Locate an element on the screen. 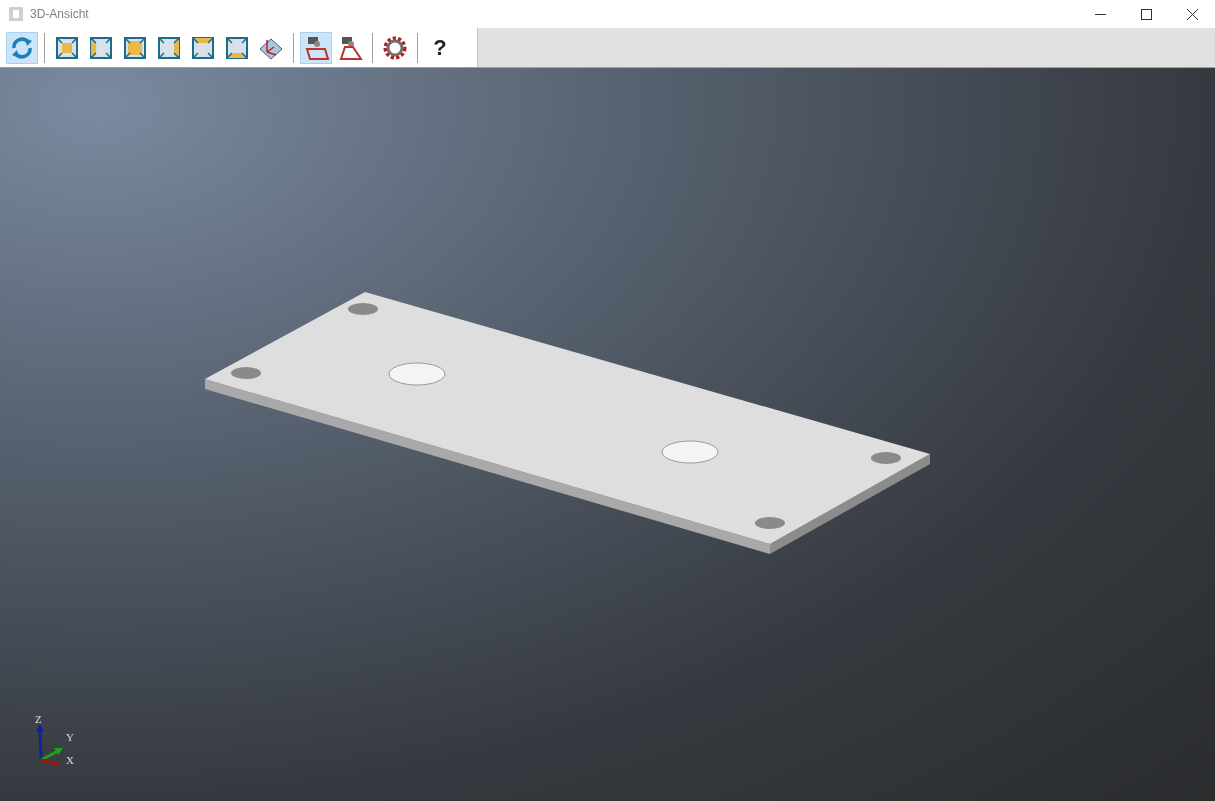 The width and height of the screenshot is (1215, 801). camera-plane-icon is located at coordinates (316, 47).